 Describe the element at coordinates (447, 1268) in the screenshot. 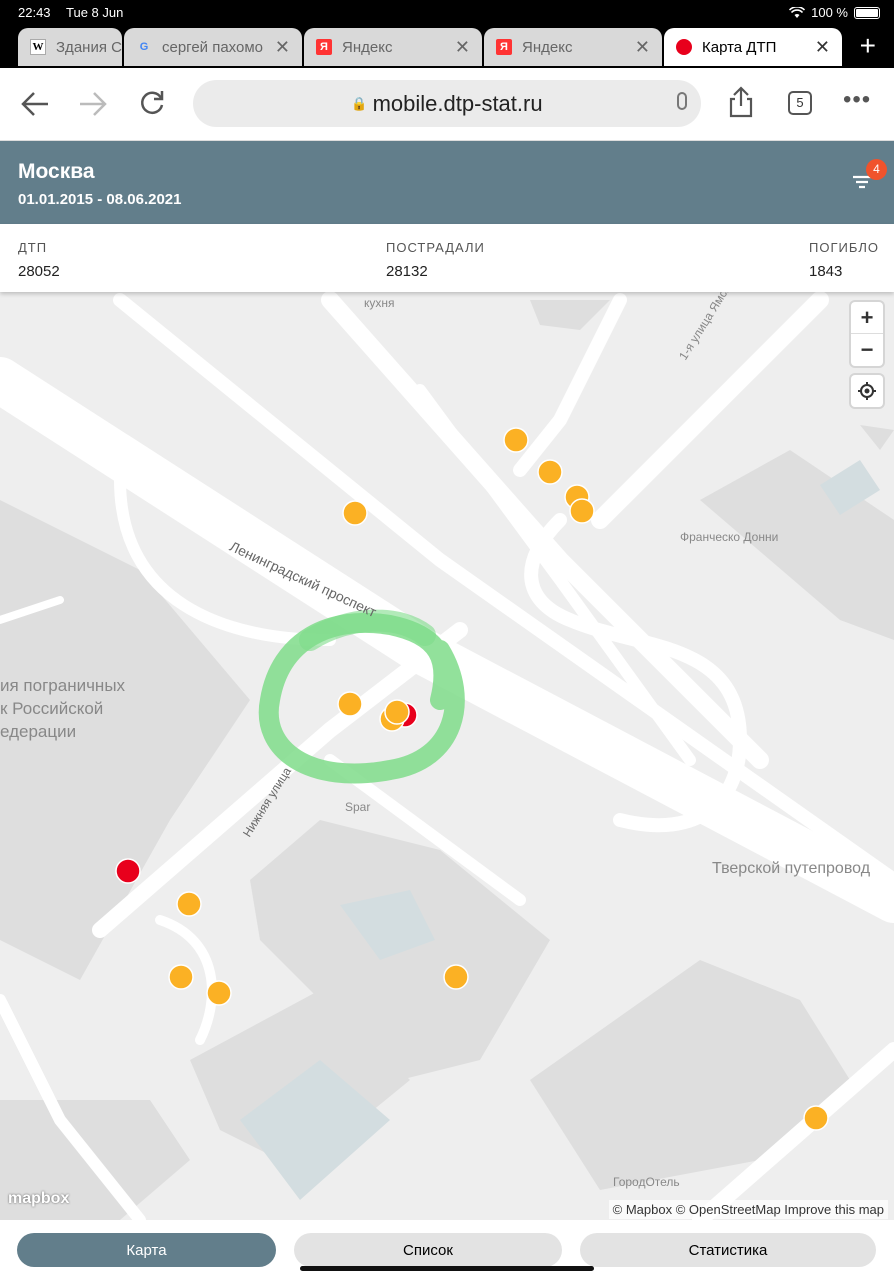

I see `home-indicator` at that location.